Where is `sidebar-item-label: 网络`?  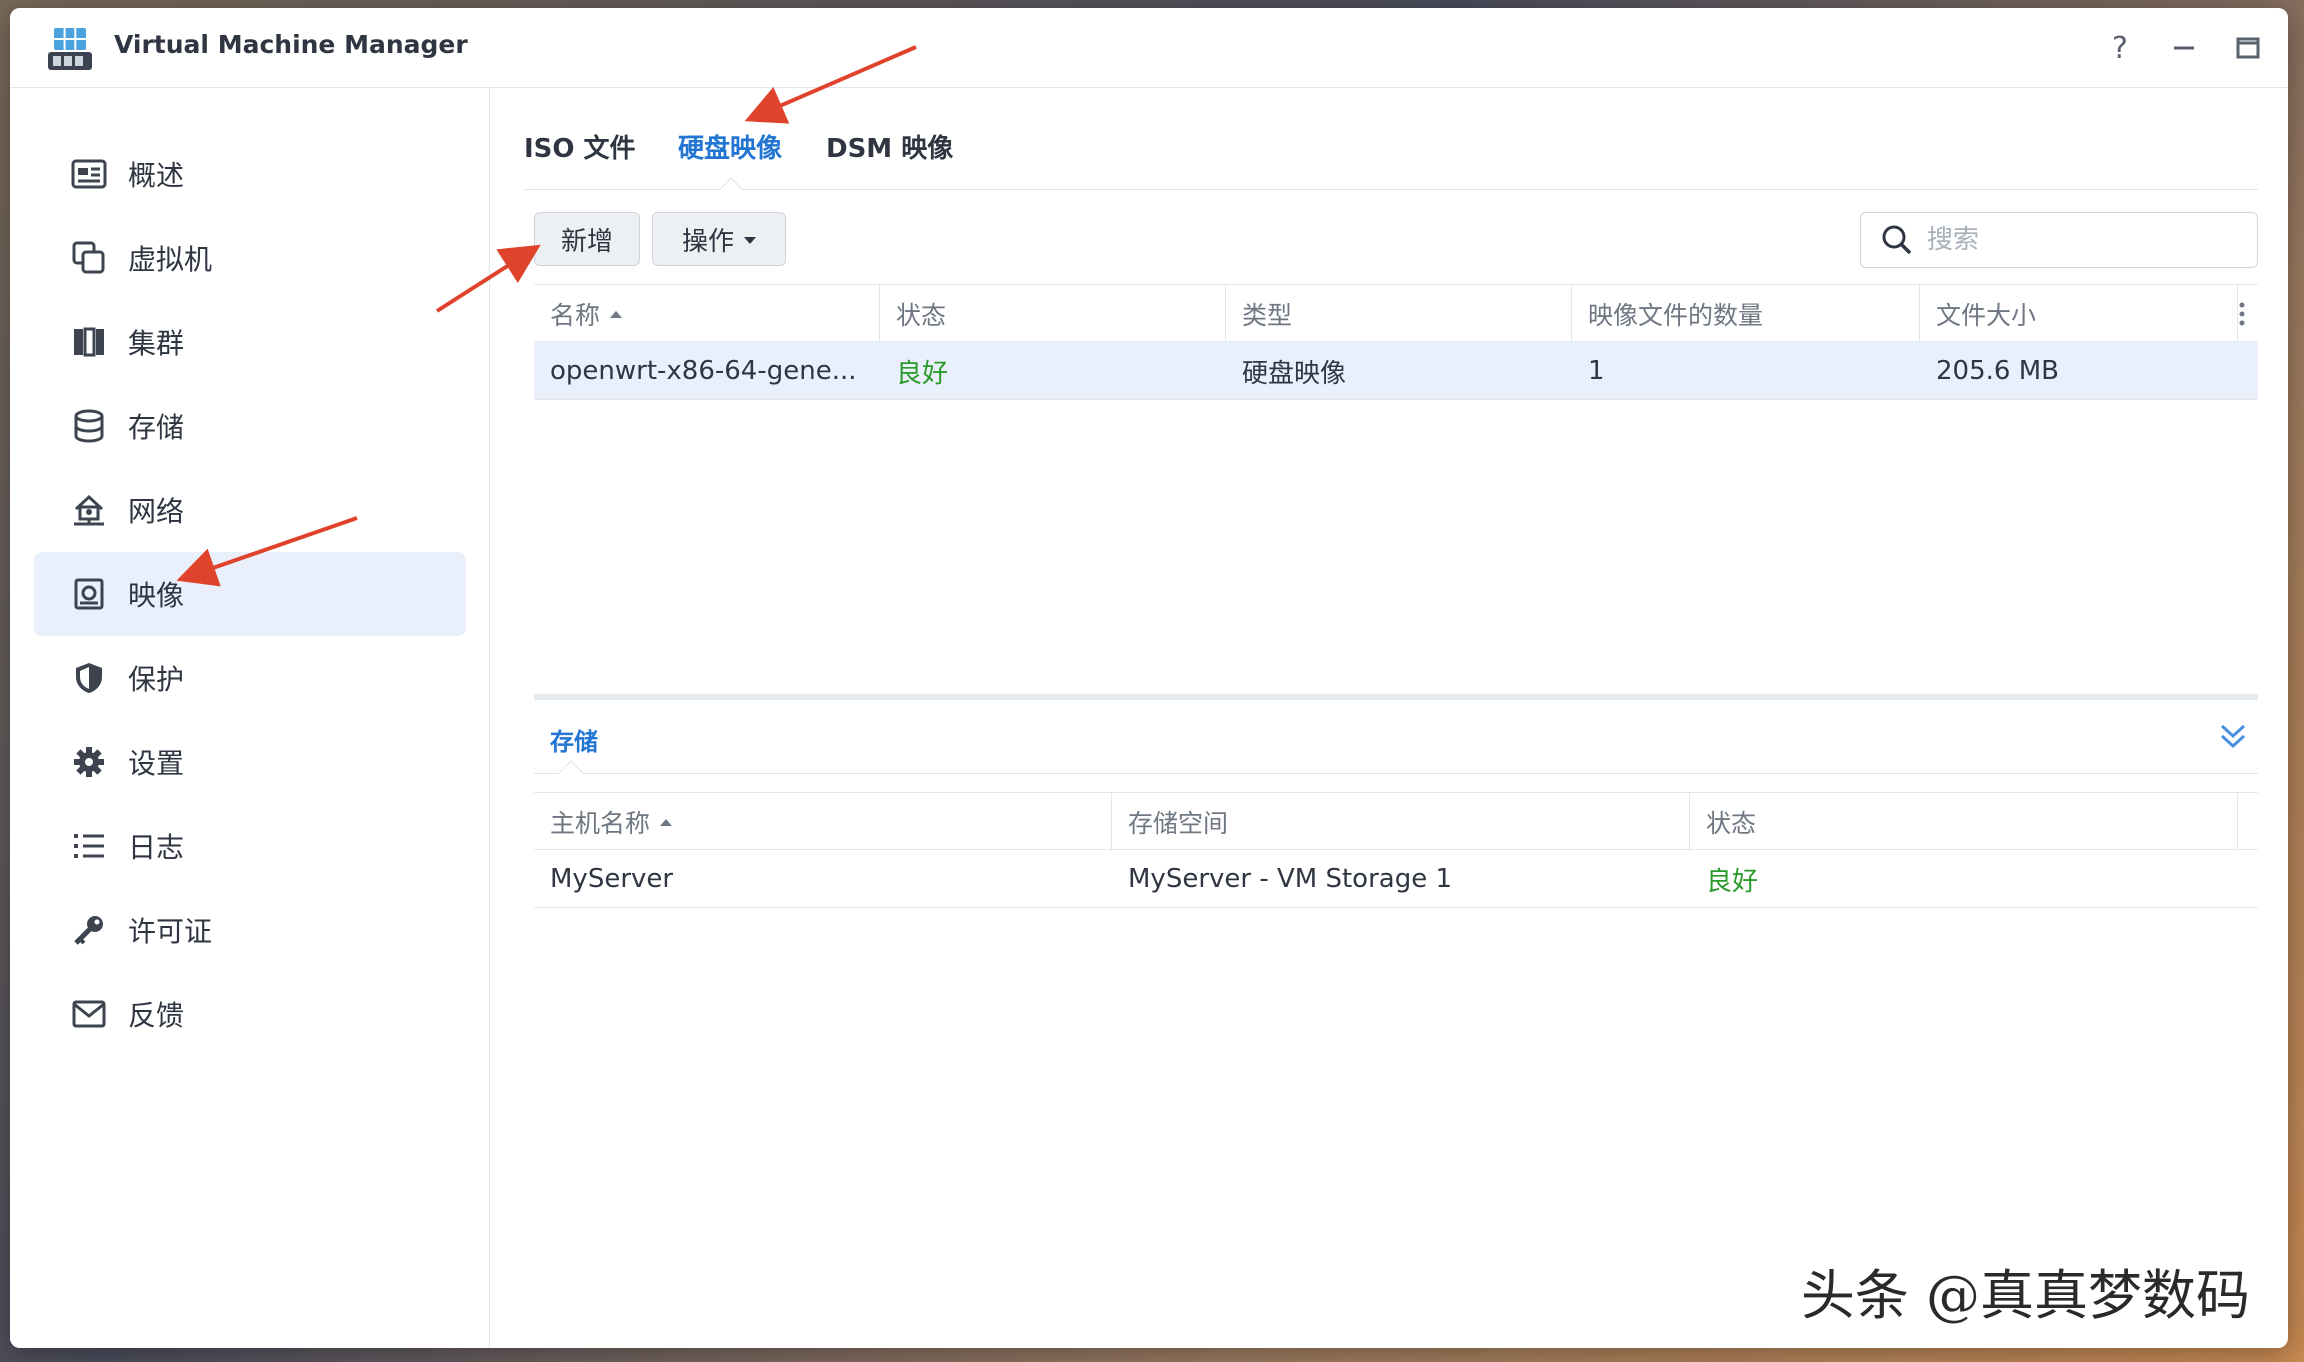
sidebar-item-label: 网络 is located at coordinates (156, 511).